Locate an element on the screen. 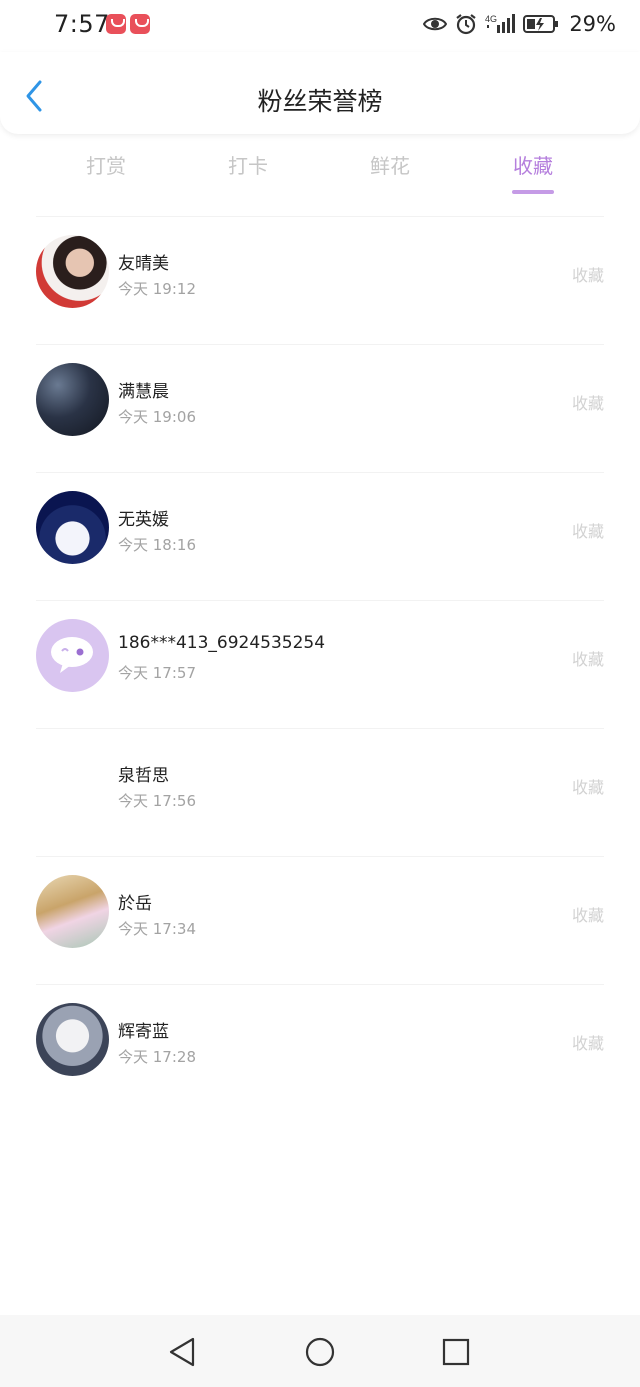 Image resolution: width=640 pixels, height=1387 pixels. fan-name: 於岳 is located at coordinates (135, 904).